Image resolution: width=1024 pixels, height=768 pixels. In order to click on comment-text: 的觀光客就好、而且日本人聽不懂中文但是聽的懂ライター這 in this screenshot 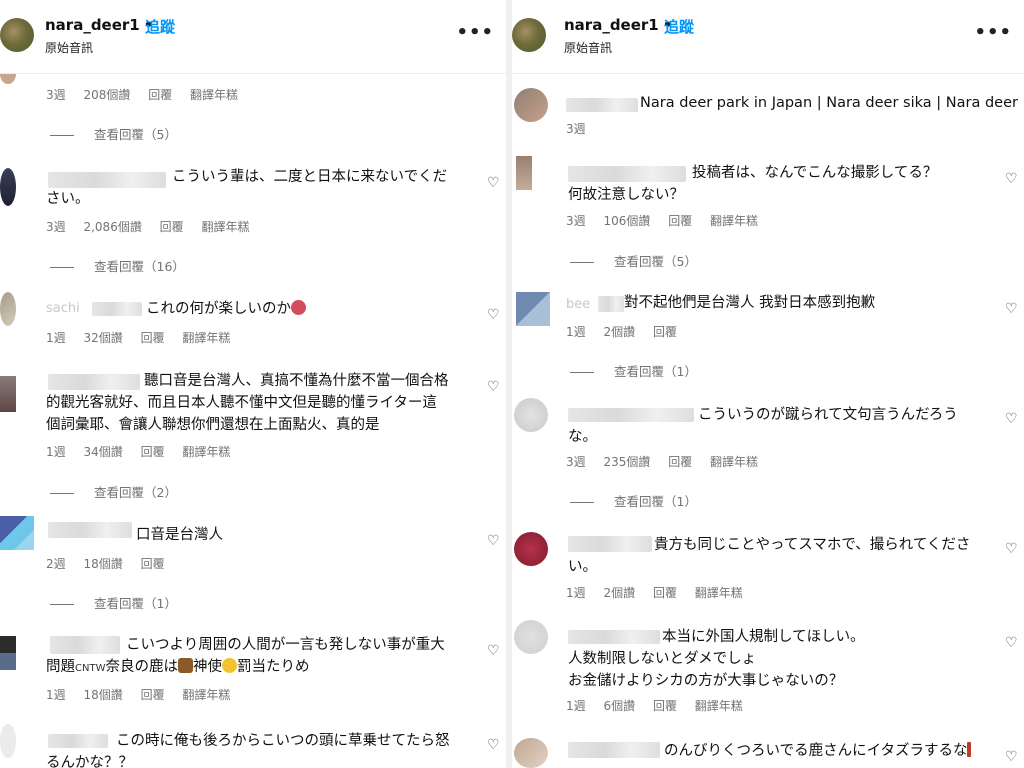, I will do `click(241, 403)`.